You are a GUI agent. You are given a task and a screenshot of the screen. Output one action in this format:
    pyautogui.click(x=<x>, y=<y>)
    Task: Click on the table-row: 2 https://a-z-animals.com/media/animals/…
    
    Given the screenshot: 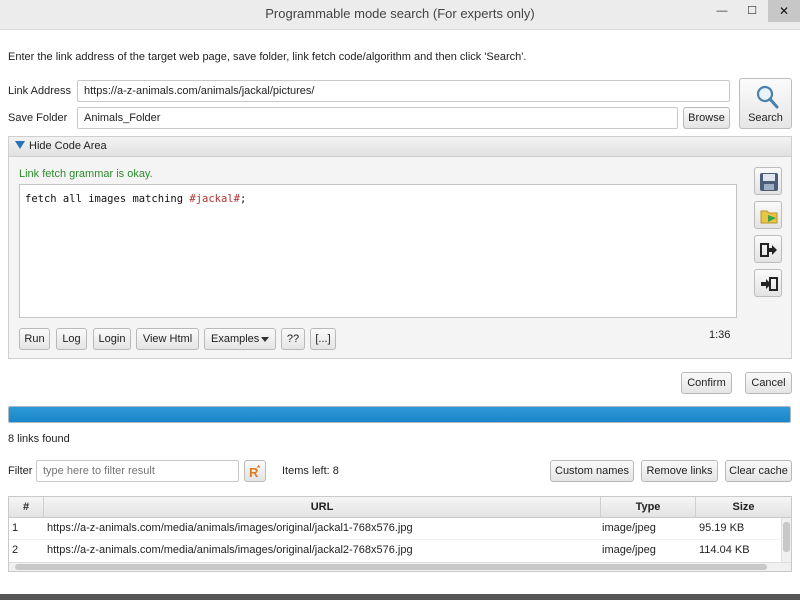 What is the action you would take?
    pyautogui.click(x=395, y=549)
    